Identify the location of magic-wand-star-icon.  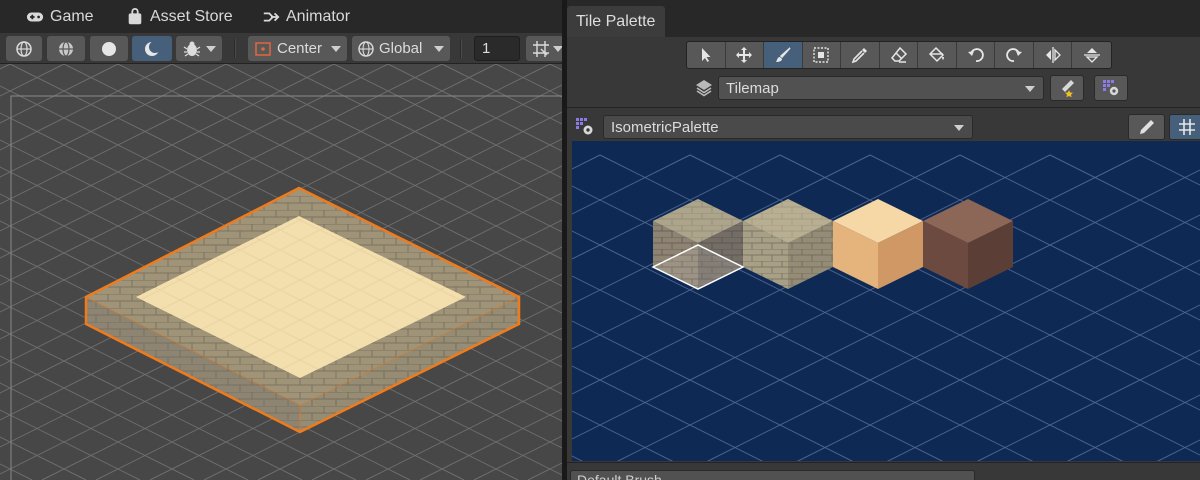
(1068, 89).